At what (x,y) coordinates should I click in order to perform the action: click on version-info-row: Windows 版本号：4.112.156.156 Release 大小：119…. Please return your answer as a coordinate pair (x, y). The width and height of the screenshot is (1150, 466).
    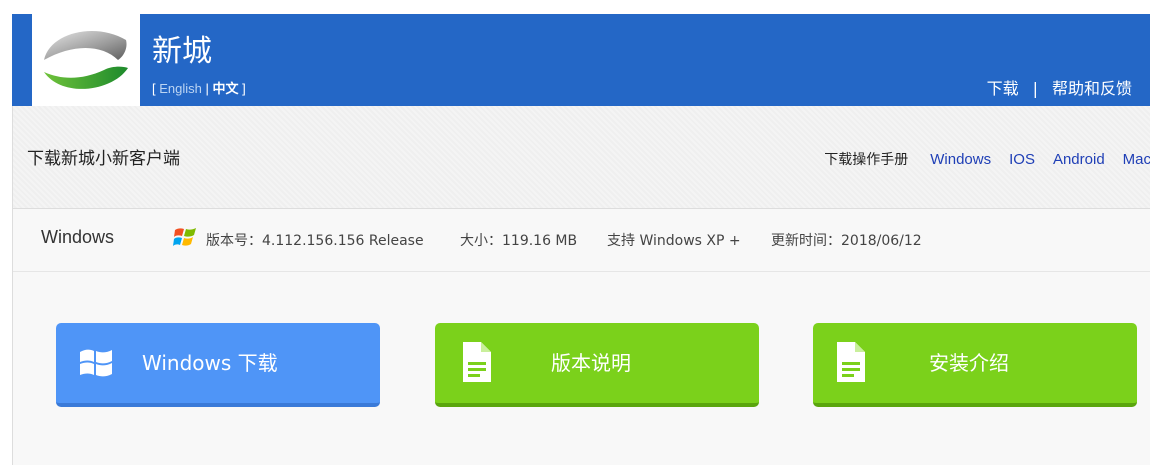
    Looking at the image, I should click on (581, 240).